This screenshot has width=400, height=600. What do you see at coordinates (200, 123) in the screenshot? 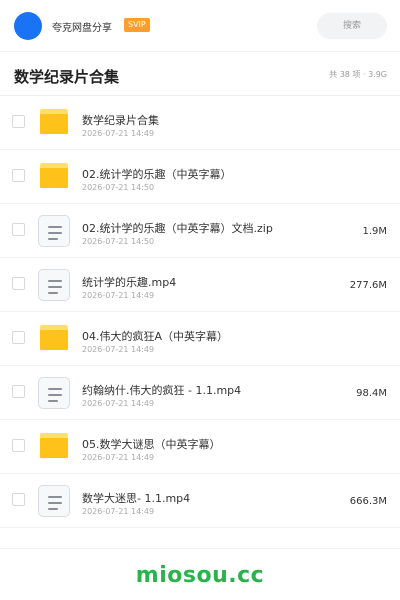
I see `file-row: 数学纪录片合集 2026-07-21 14:49` at bounding box center [200, 123].